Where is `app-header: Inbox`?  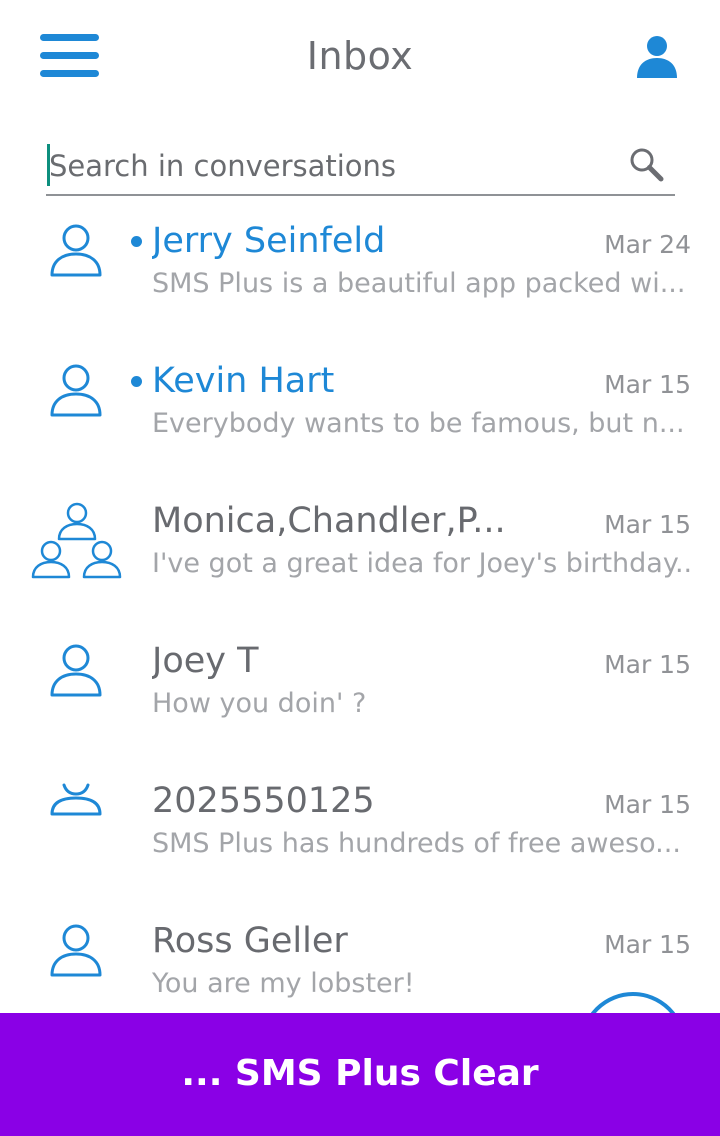
app-header: Inbox is located at coordinates (360, 57).